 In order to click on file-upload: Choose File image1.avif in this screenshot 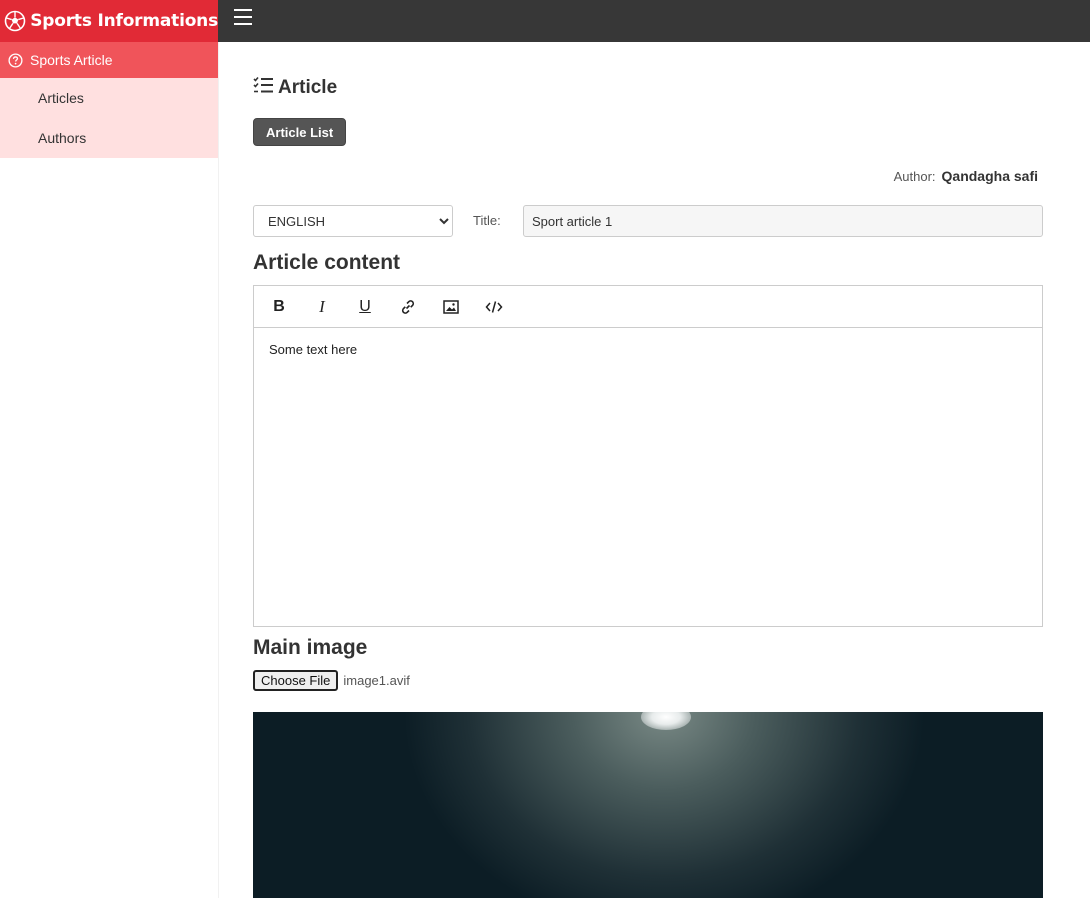, I will do `click(331, 680)`.